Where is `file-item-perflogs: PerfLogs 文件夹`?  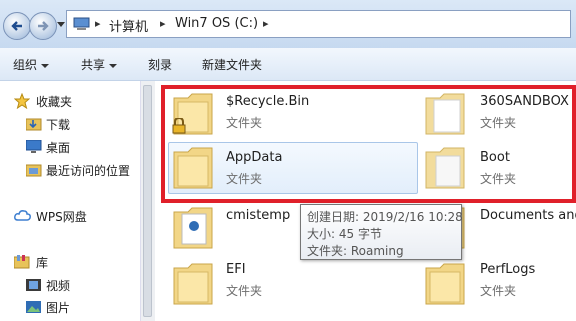 file-item-perflogs: PerfLogs 文件夹 is located at coordinates (499, 284).